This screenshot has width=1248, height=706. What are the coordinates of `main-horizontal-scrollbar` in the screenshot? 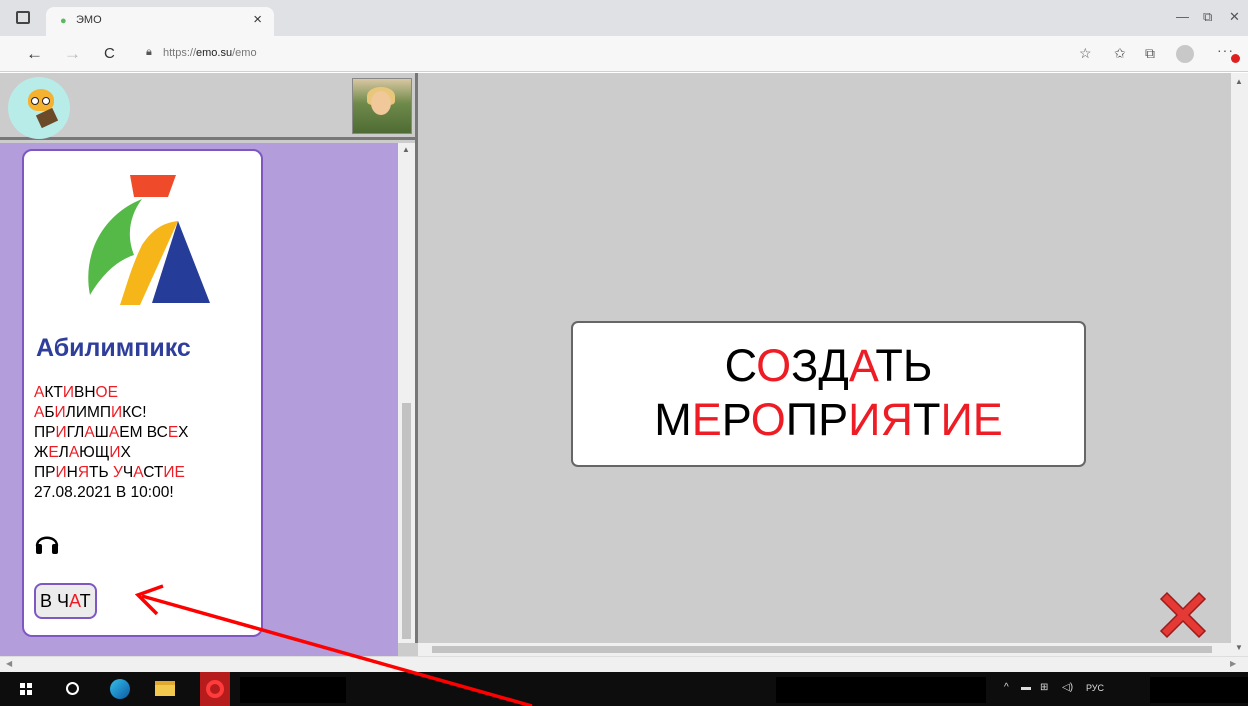 It's located at (833, 649).